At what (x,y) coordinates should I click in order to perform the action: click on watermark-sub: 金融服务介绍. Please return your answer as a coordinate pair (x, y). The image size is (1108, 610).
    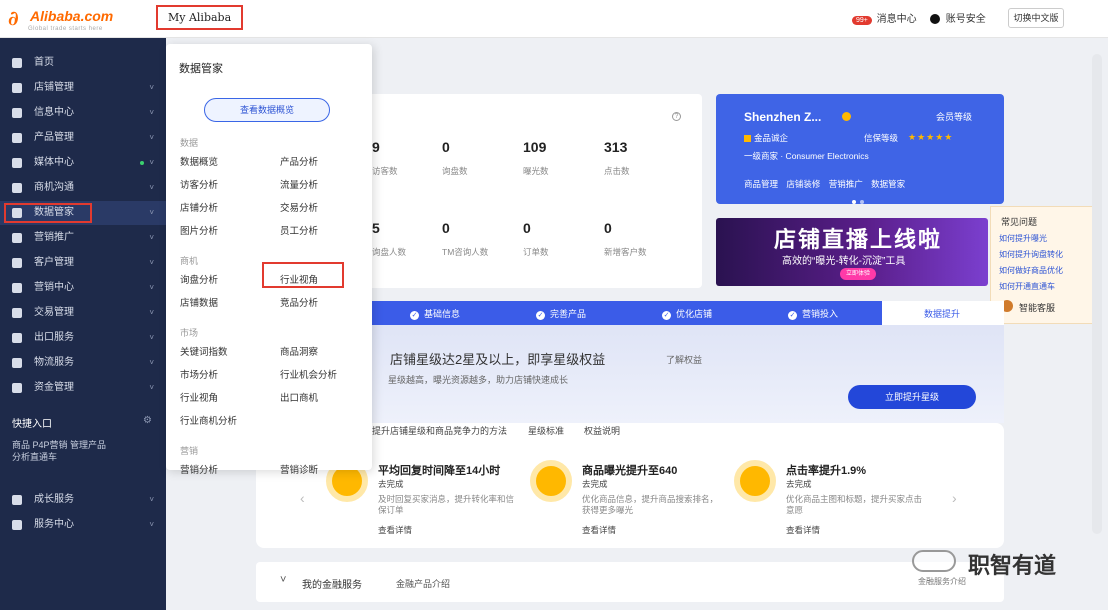
    Looking at the image, I should click on (942, 581).